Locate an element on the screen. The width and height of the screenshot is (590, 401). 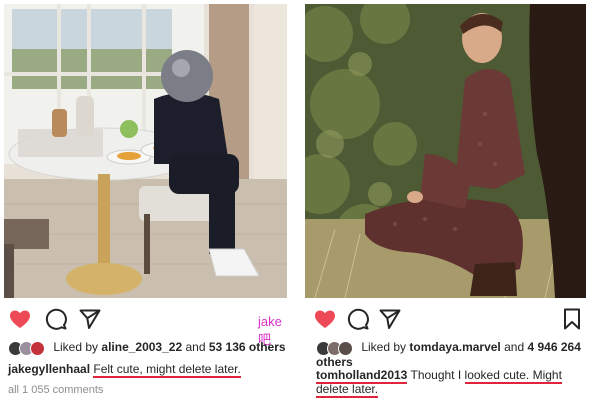
left-post-actions is located at coordinates (149, 320).